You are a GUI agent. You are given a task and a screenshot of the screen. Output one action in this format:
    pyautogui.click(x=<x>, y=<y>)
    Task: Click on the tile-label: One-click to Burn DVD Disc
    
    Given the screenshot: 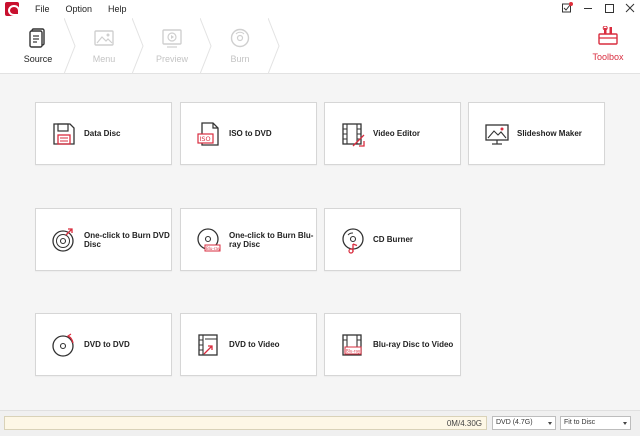 What is the action you would take?
    pyautogui.click(x=127, y=239)
    